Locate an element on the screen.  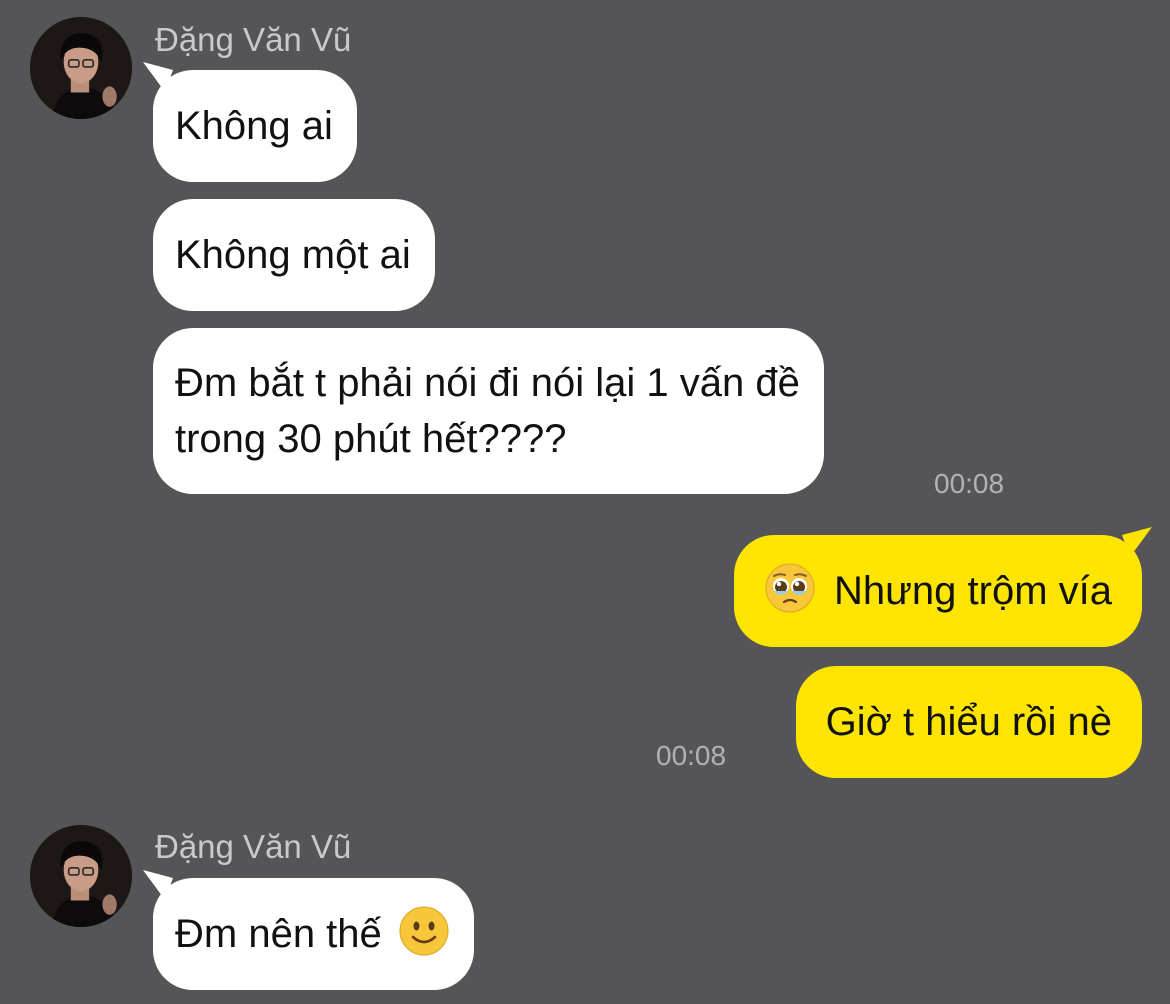
message-text: Không một ai is located at coordinates (293, 255).